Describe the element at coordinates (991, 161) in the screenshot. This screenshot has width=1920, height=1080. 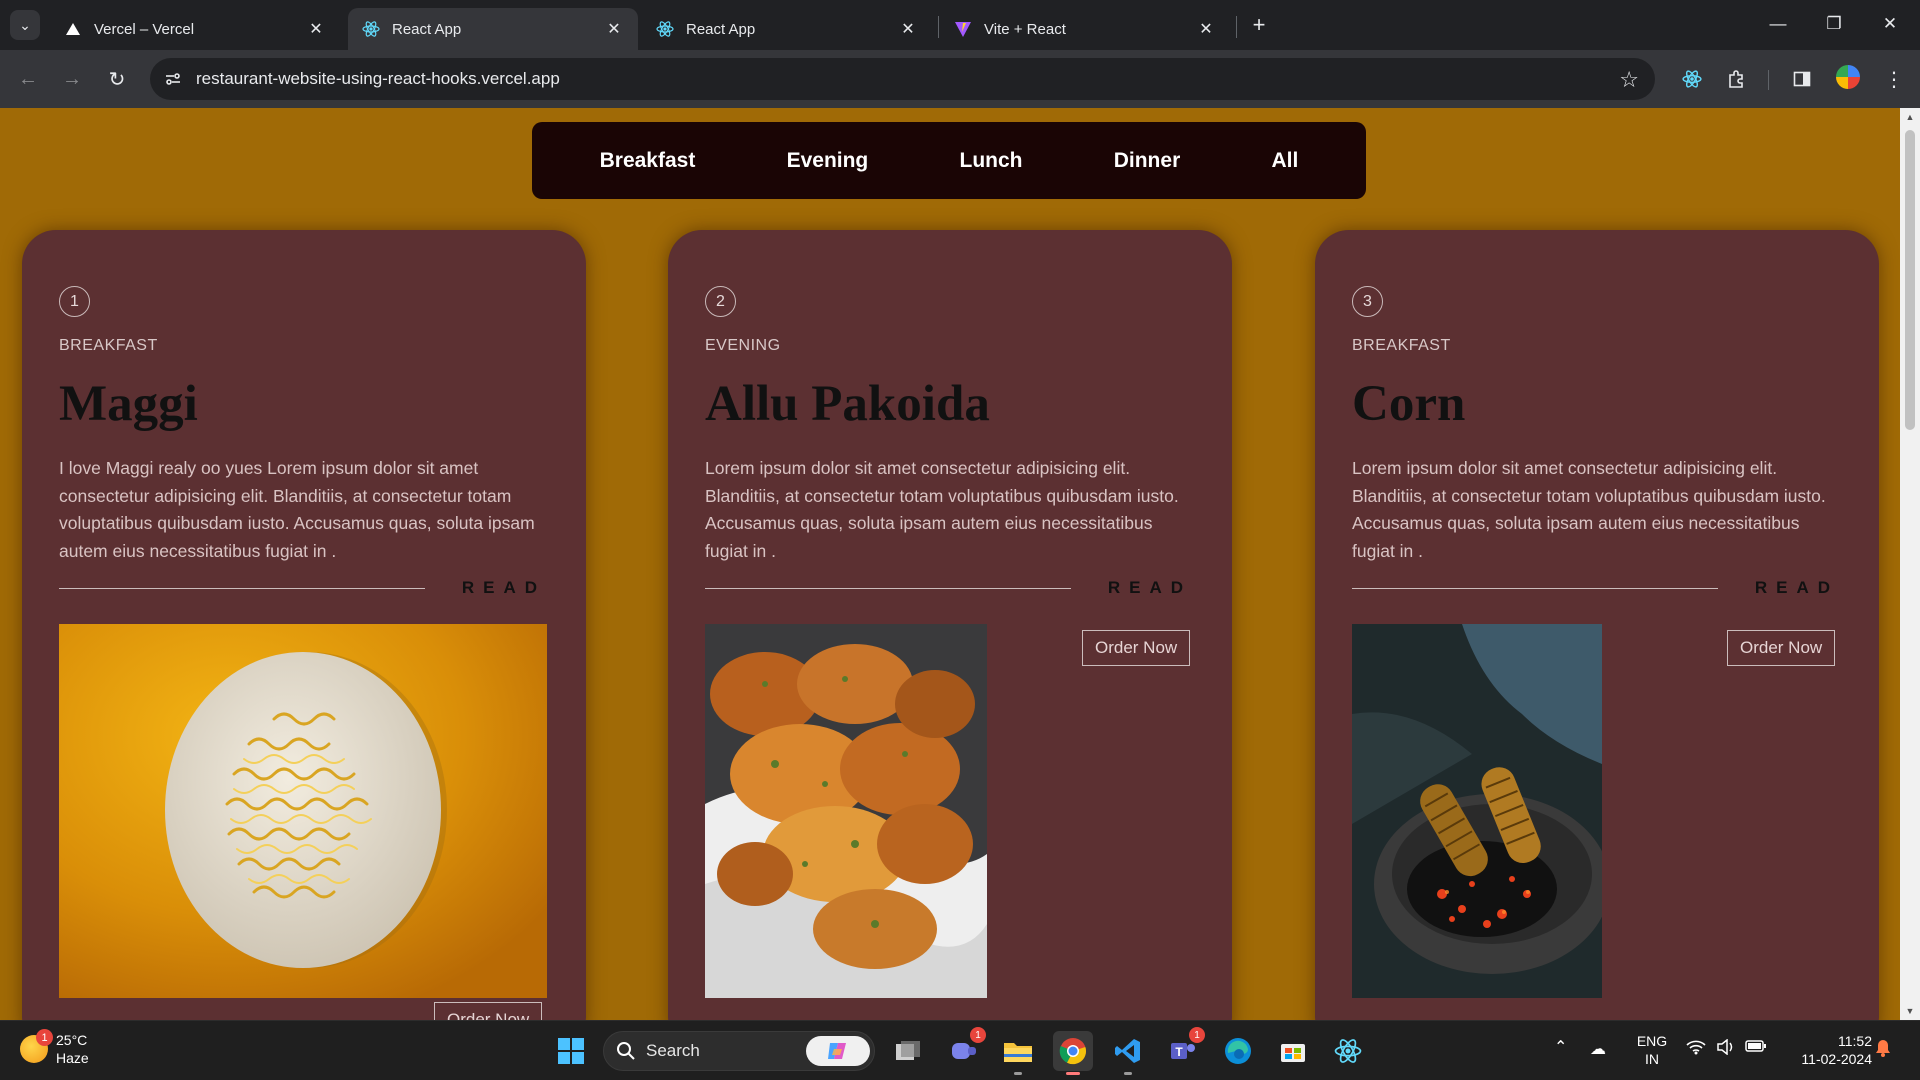
I see `menu-item-lunch: Lunch` at that location.